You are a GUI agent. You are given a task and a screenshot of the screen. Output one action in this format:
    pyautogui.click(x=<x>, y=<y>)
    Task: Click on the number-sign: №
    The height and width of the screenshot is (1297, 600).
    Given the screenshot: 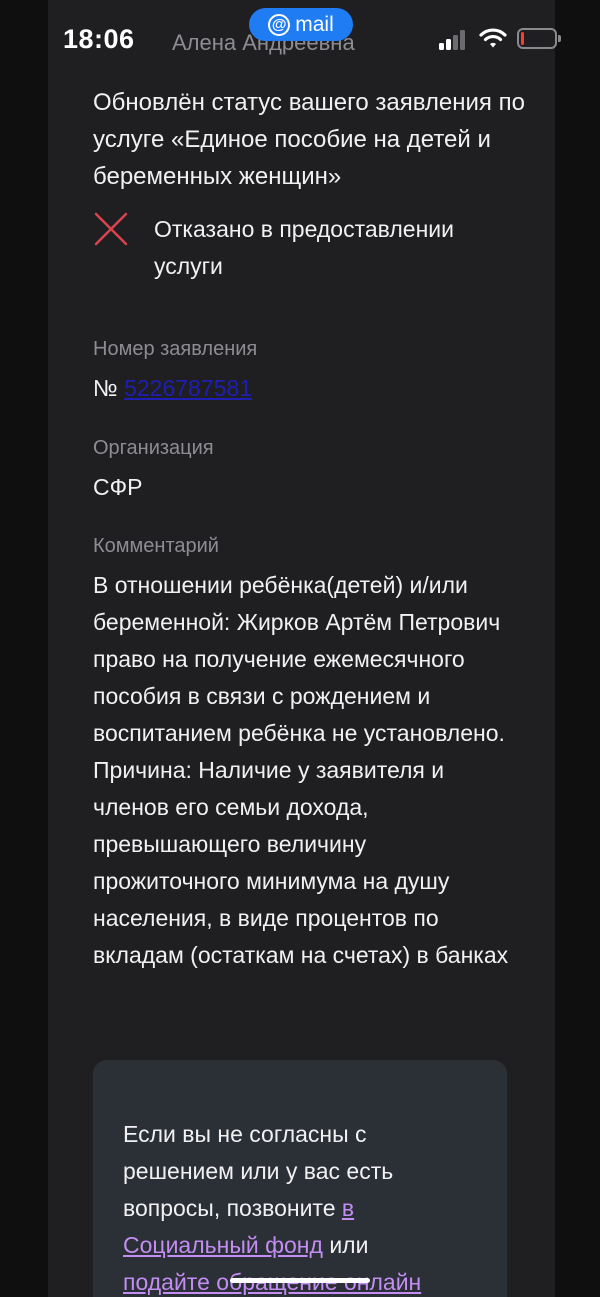 What is the action you would take?
    pyautogui.click(x=105, y=388)
    